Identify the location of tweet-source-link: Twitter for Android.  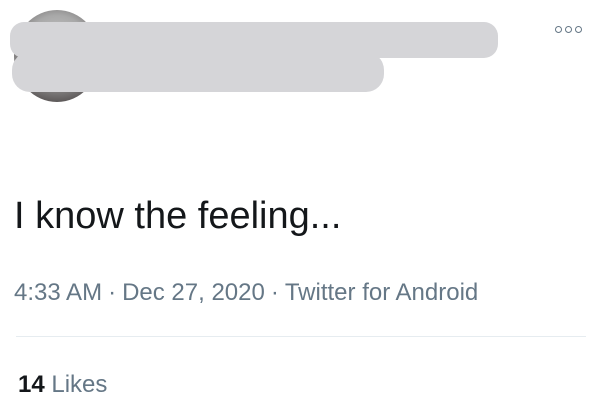
(381, 292).